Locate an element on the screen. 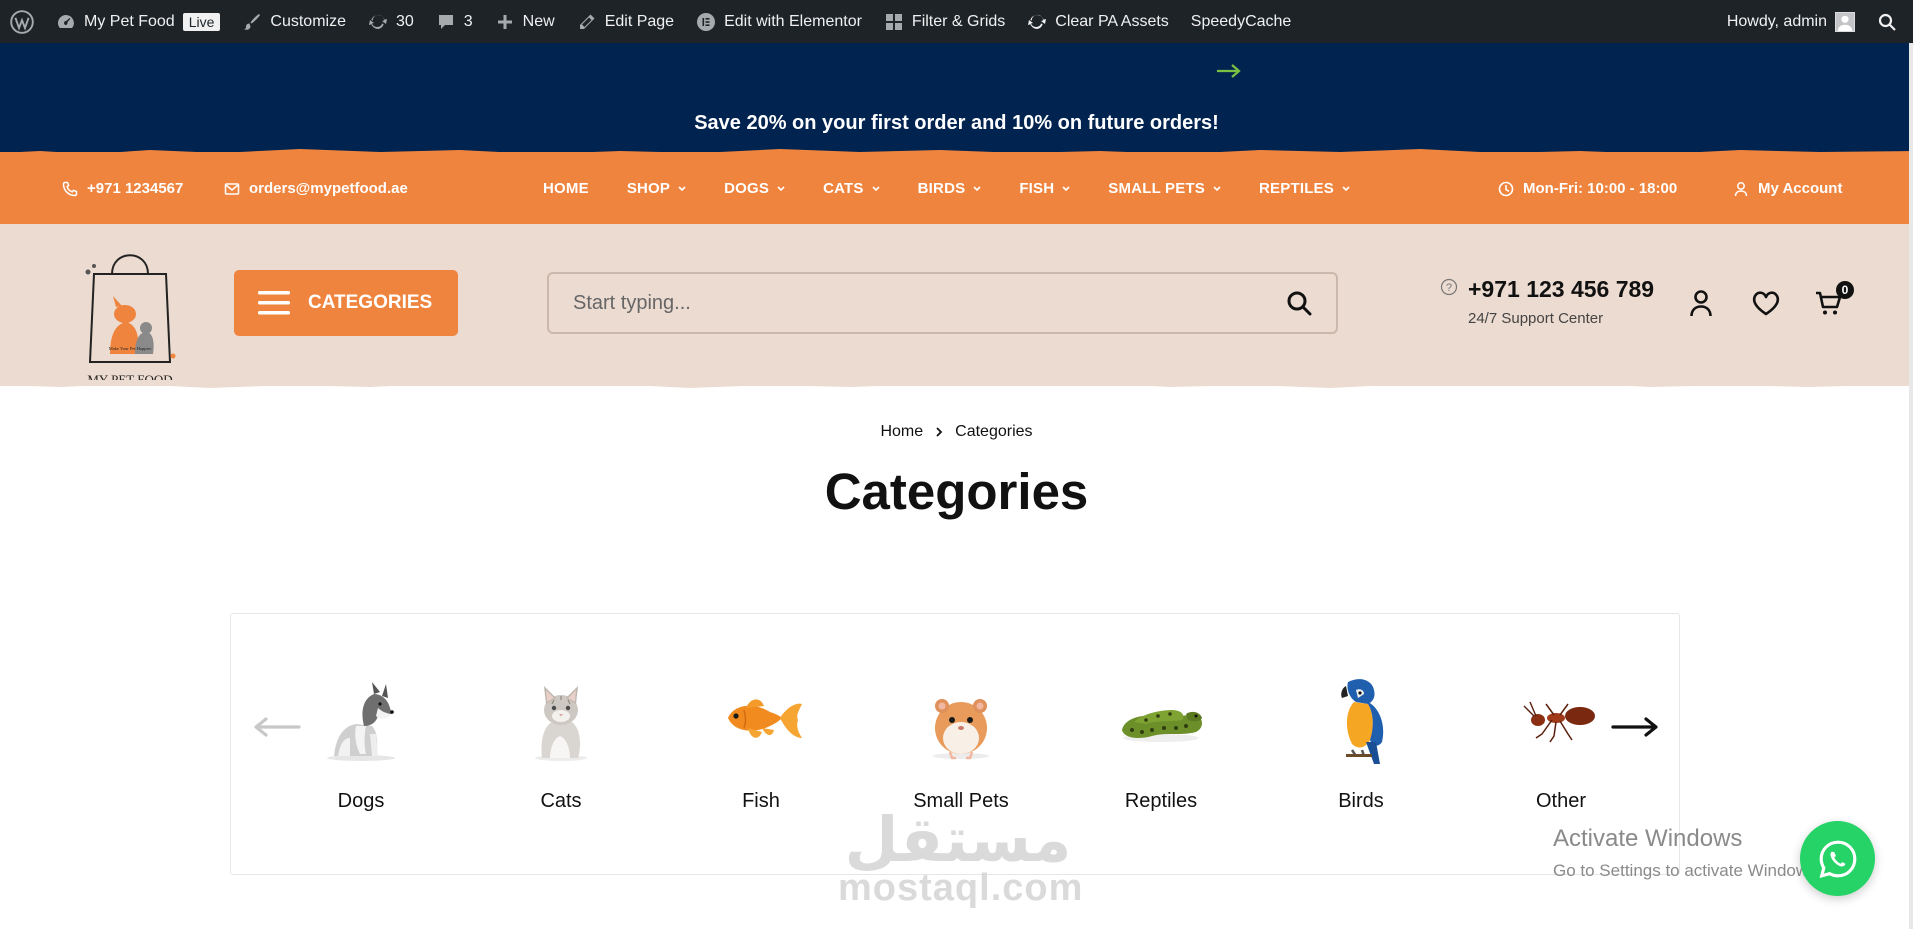  elementor-icon is located at coordinates (706, 21).